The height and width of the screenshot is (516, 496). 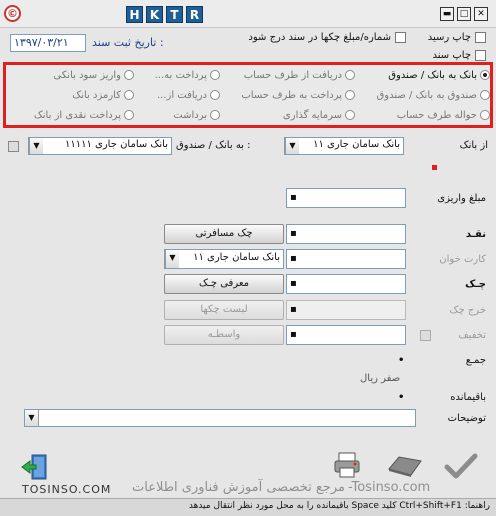 I want to click on cheque-amount-checkbox: شماره/مبلغ چکها در سند درج شود, so click(x=327, y=37).